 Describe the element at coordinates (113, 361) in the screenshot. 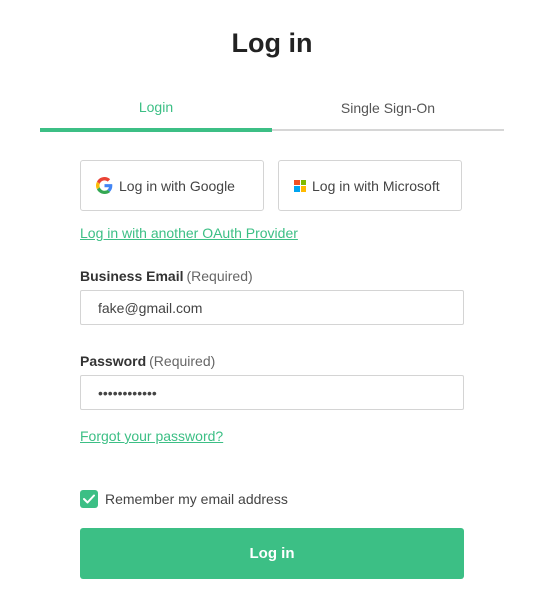

I see `password-label-text: Password` at that location.